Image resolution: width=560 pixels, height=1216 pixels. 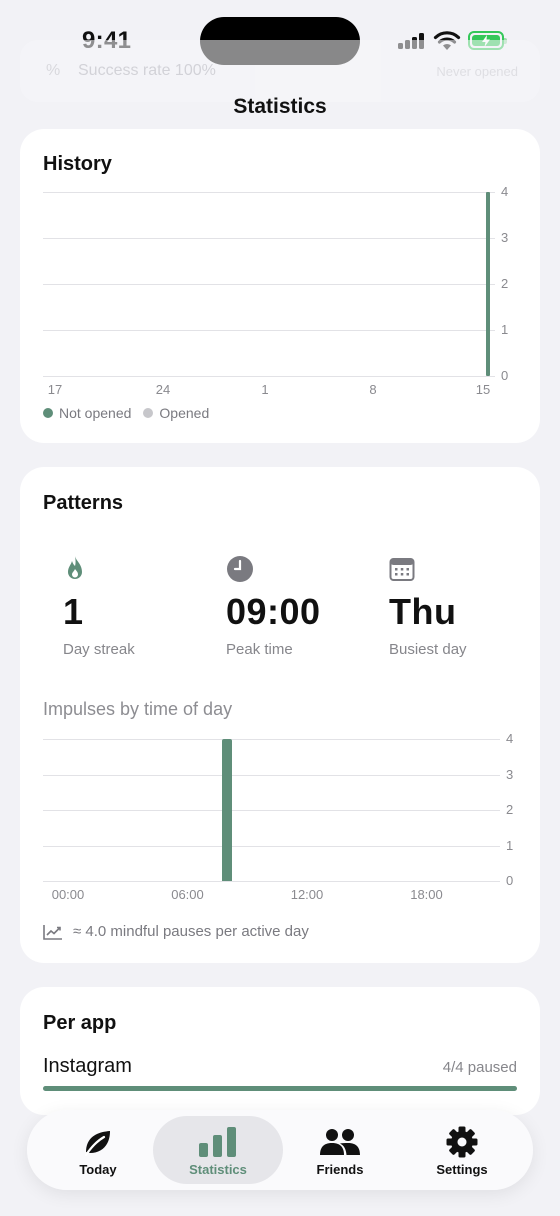 What do you see at coordinates (163, 389) in the screenshot?
I see `x-tick-label: 24` at bounding box center [163, 389].